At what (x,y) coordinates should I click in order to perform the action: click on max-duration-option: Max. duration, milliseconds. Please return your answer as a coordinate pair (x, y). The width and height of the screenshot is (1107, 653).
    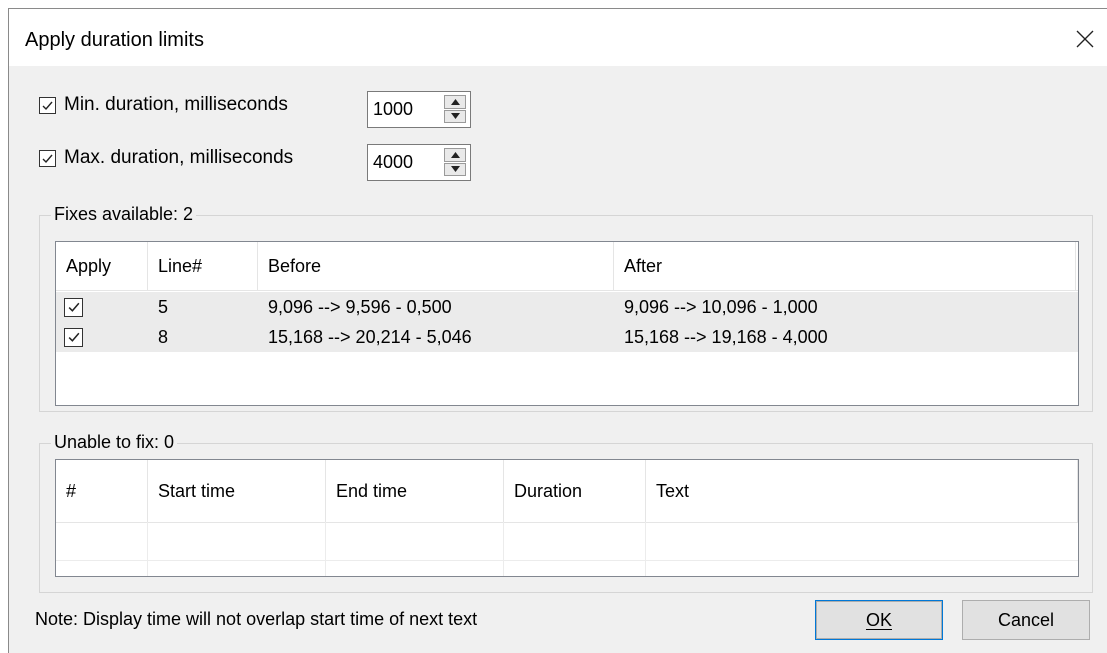
    Looking at the image, I should click on (166, 158).